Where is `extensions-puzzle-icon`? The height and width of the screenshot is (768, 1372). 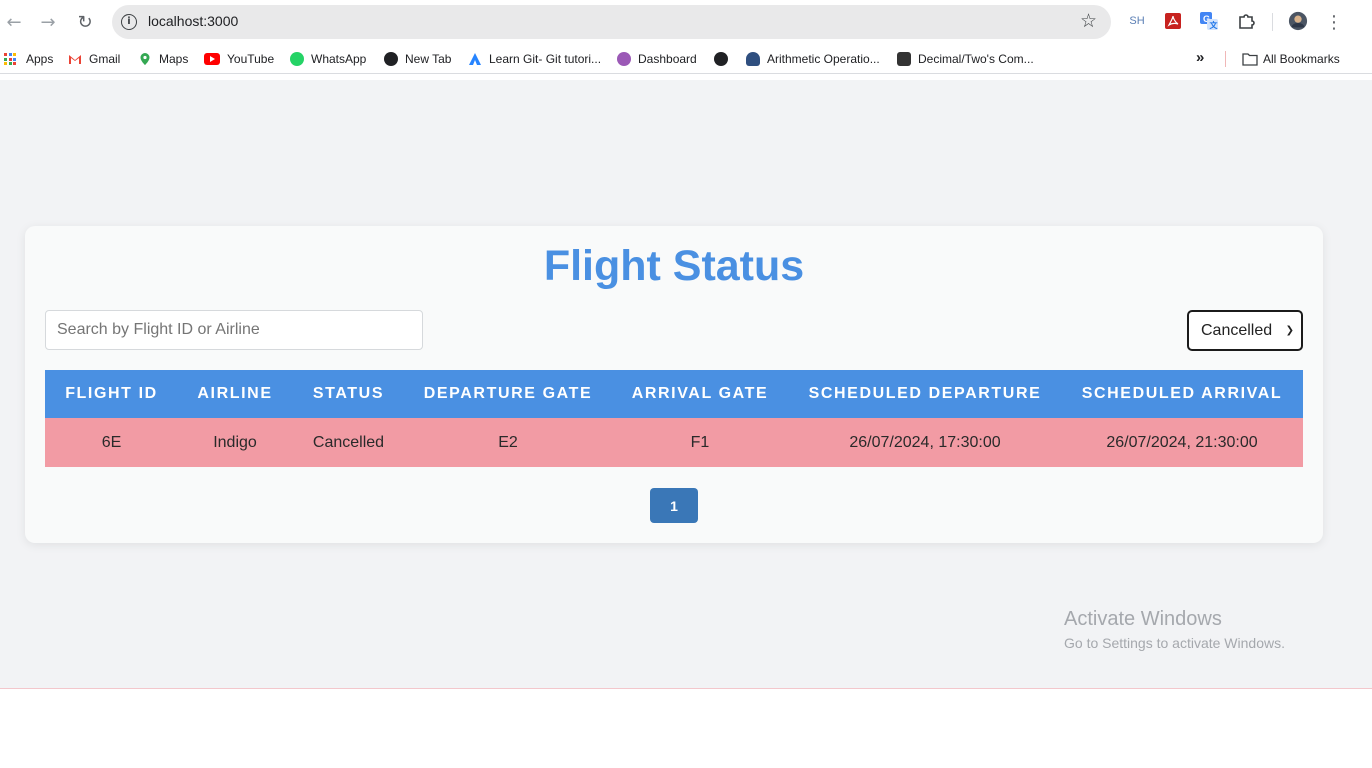 extensions-puzzle-icon is located at coordinates (1246, 21).